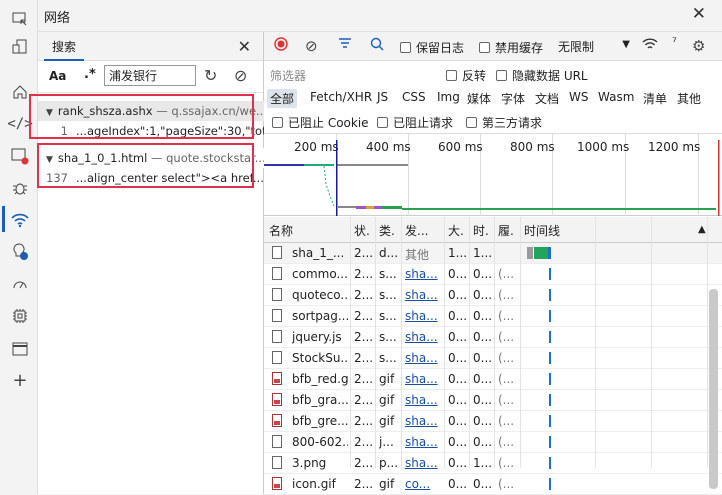 Image resolution: width=722 pixels, height=495 pixels. Describe the element at coordinates (20, 156) in the screenshot. I see `console-icon` at that location.